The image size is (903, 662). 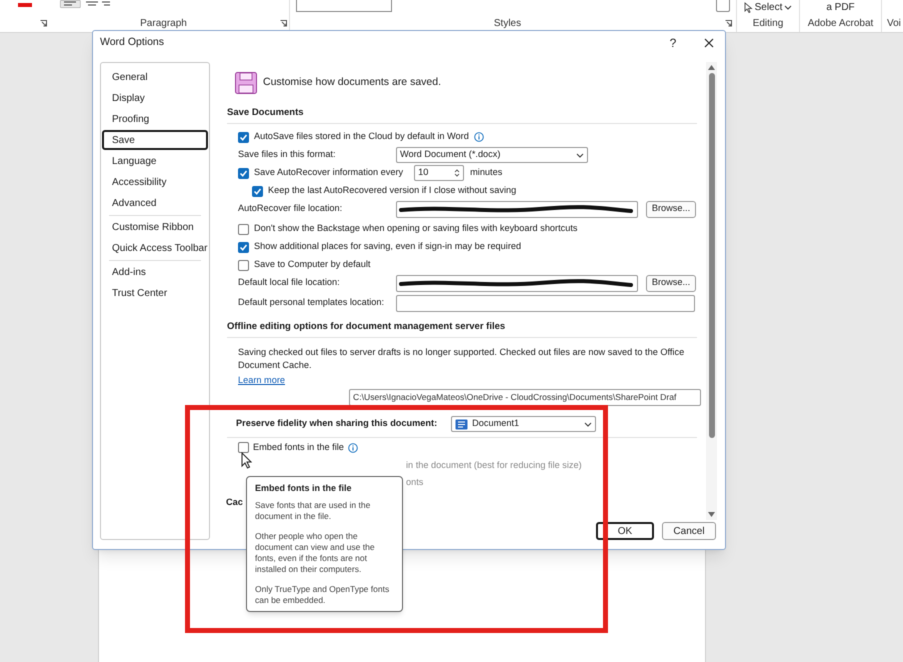 What do you see at coordinates (523, 424) in the screenshot?
I see `document-dropdown: Document1` at bounding box center [523, 424].